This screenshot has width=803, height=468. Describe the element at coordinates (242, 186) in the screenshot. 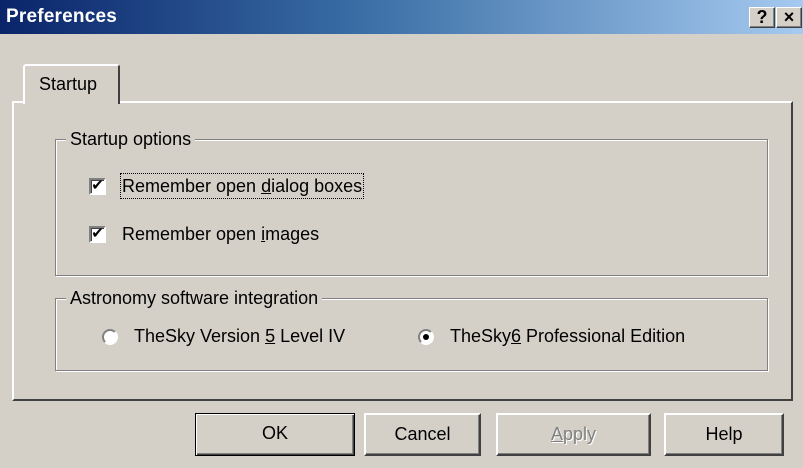

I see `remember-dialogs-label: Remember open dialog boxes` at that location.